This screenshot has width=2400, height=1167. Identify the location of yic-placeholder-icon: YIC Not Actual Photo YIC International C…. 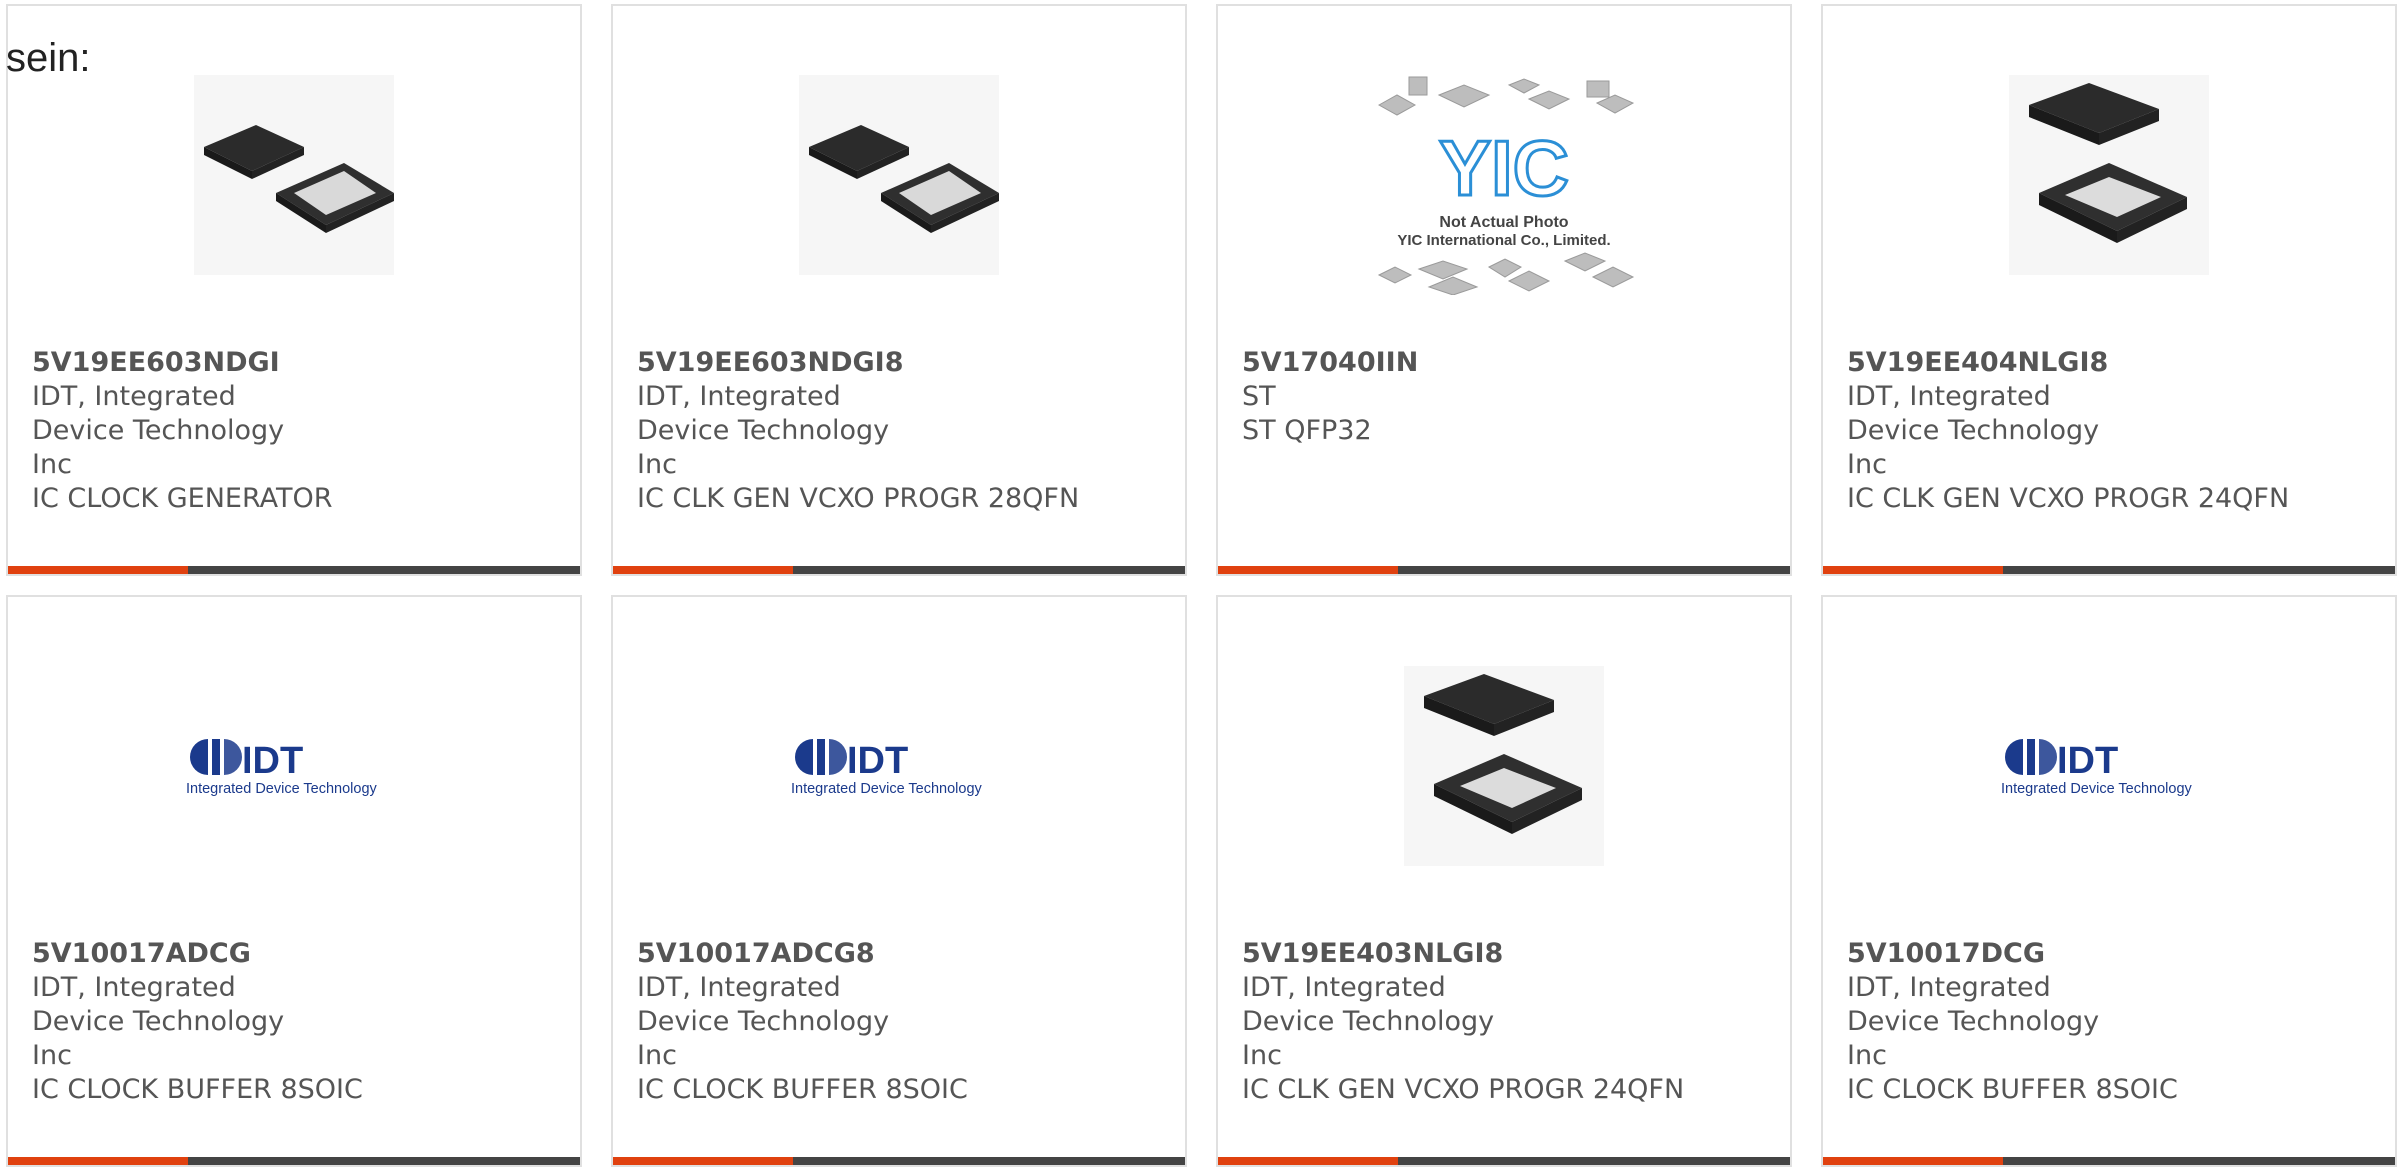
(1506, 185).